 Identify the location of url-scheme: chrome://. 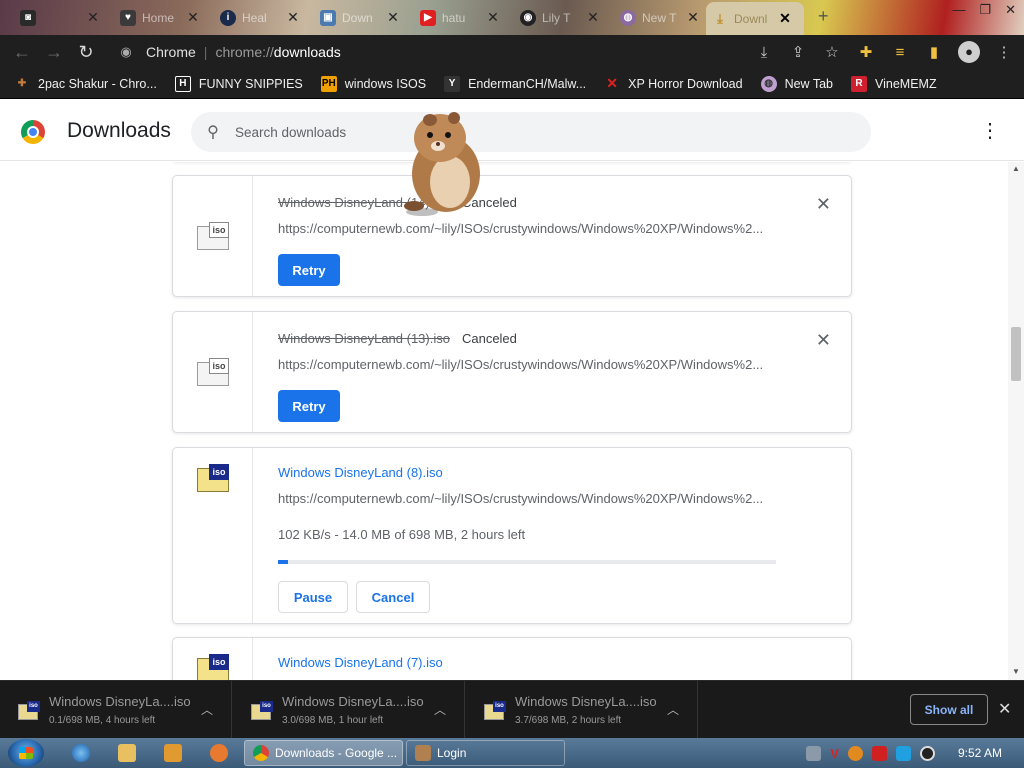
(244, 52).